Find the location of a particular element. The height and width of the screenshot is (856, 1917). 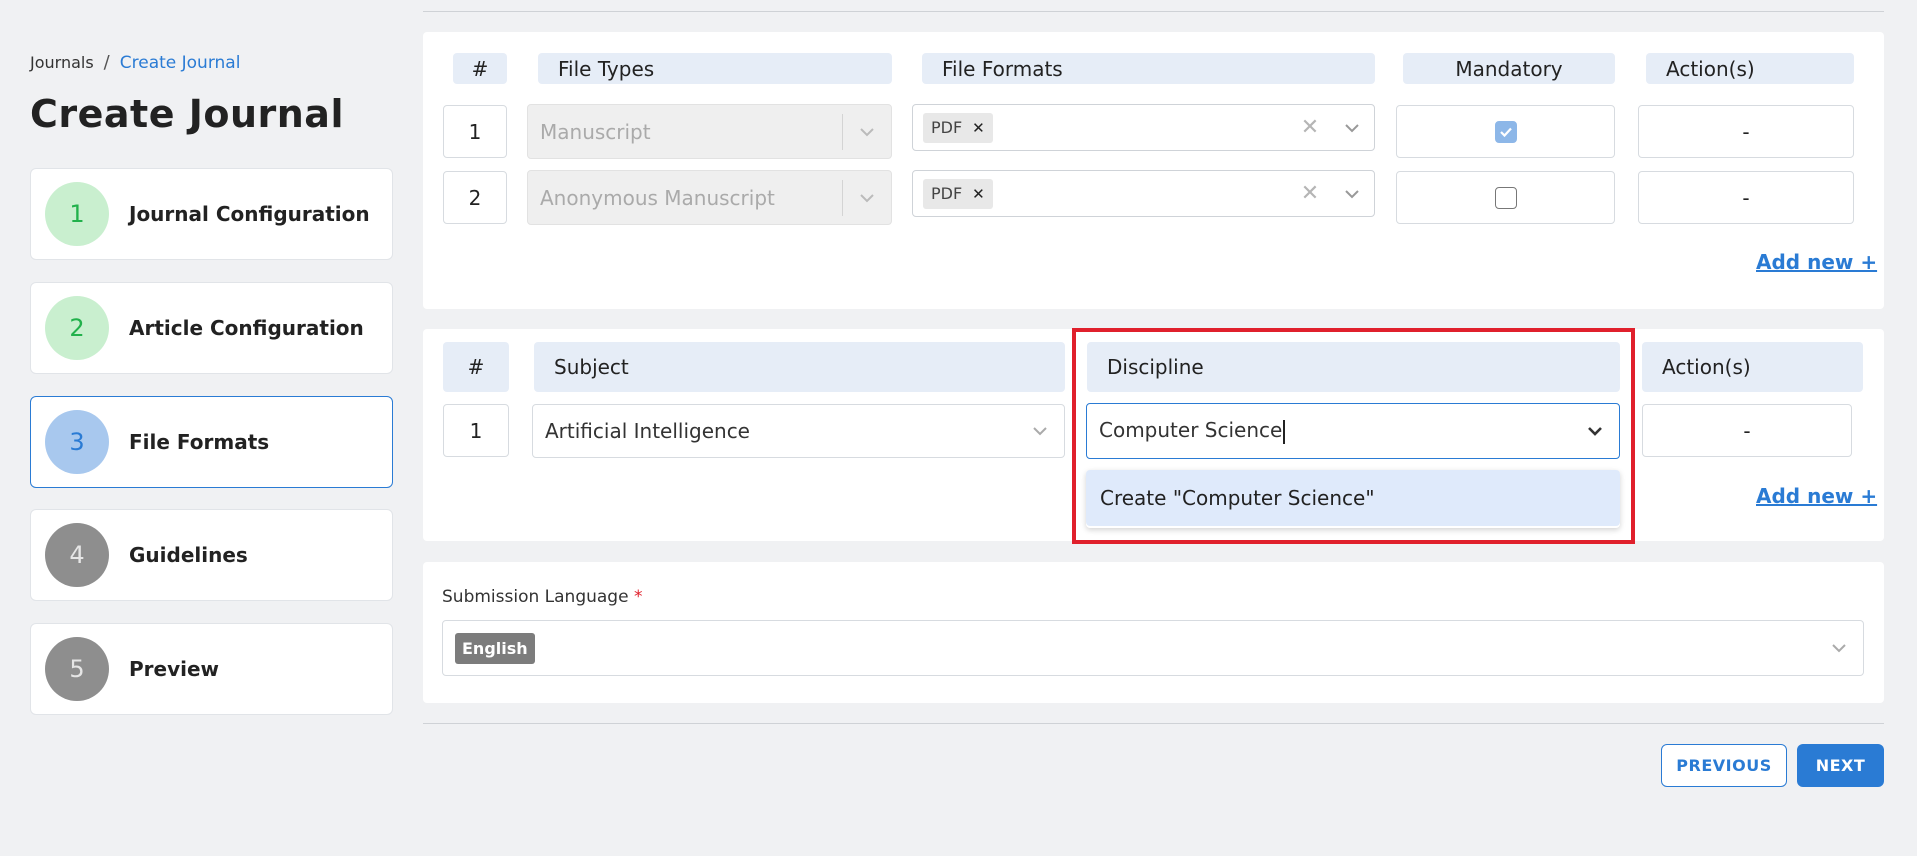

selected-values: English is located at coordinates (1129, 648).